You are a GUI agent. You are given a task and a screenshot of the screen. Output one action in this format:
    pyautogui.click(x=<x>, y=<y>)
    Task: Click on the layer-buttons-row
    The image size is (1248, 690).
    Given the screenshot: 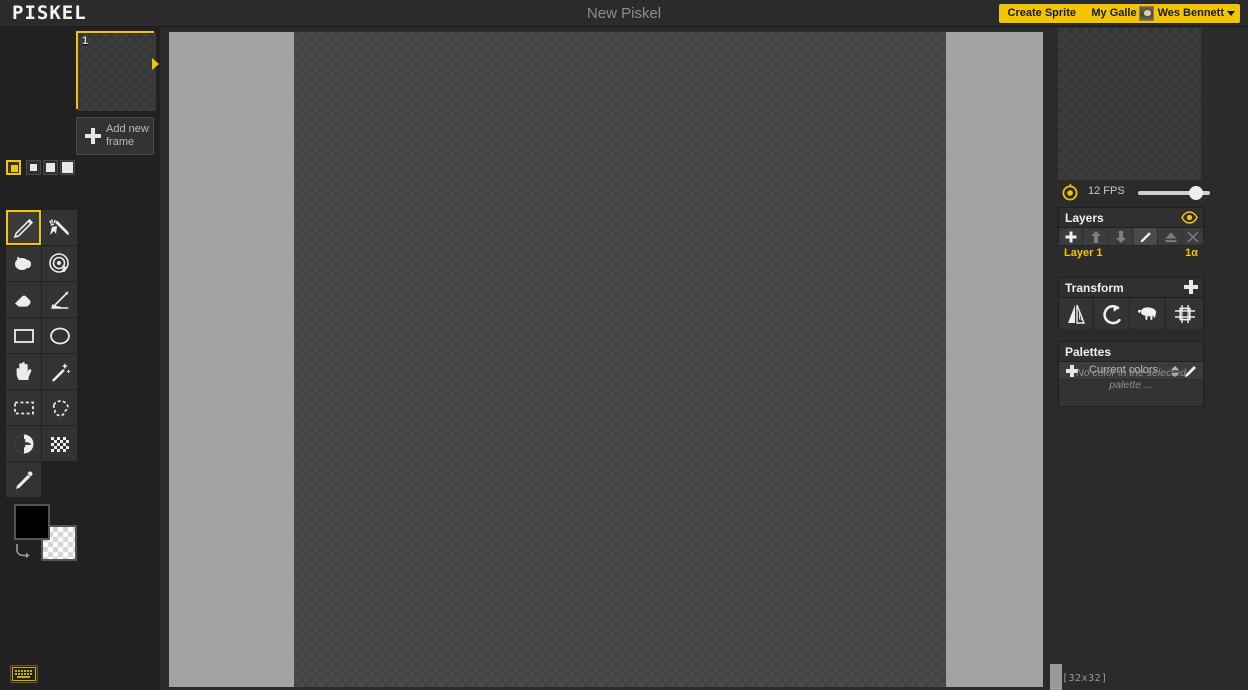 What is the action you would take?
    pyautogui.click(x=1131, y=236)
    